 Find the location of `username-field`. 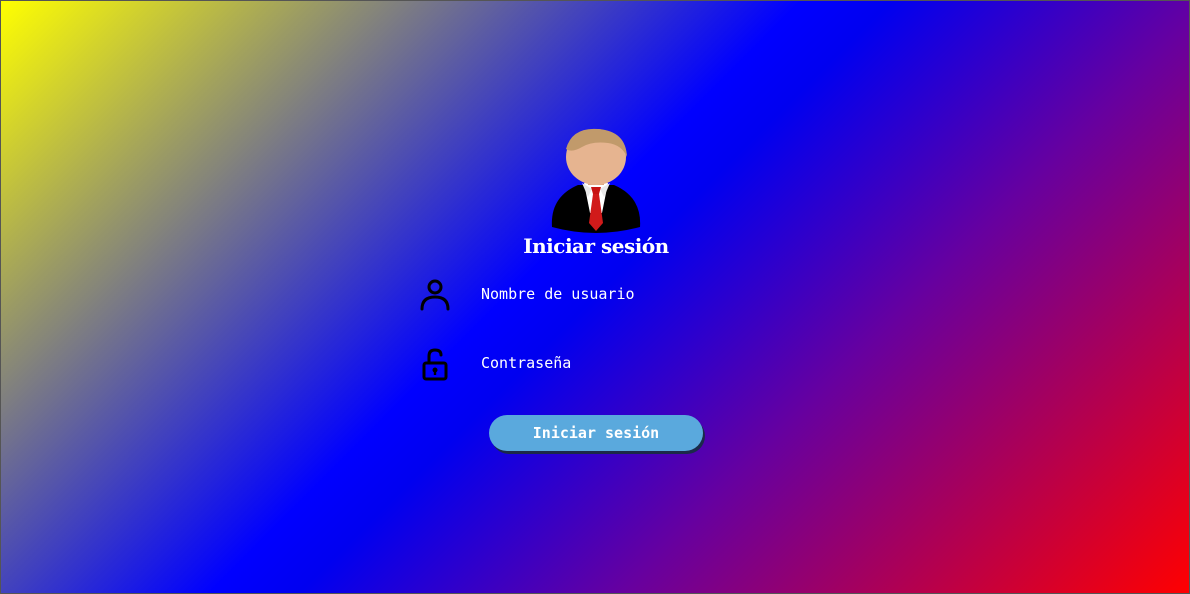

username-field is located at coordinates (597, 295).